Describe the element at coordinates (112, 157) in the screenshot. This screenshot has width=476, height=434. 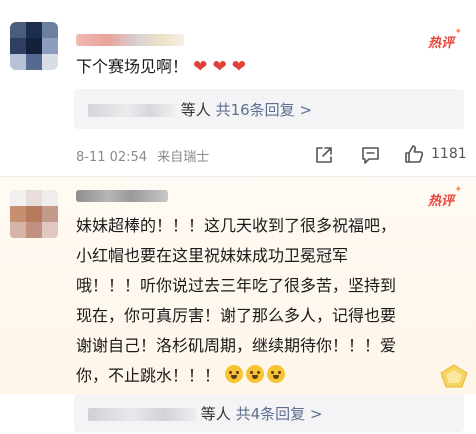
I see `comment-date: 8-11 02:54` at that location.